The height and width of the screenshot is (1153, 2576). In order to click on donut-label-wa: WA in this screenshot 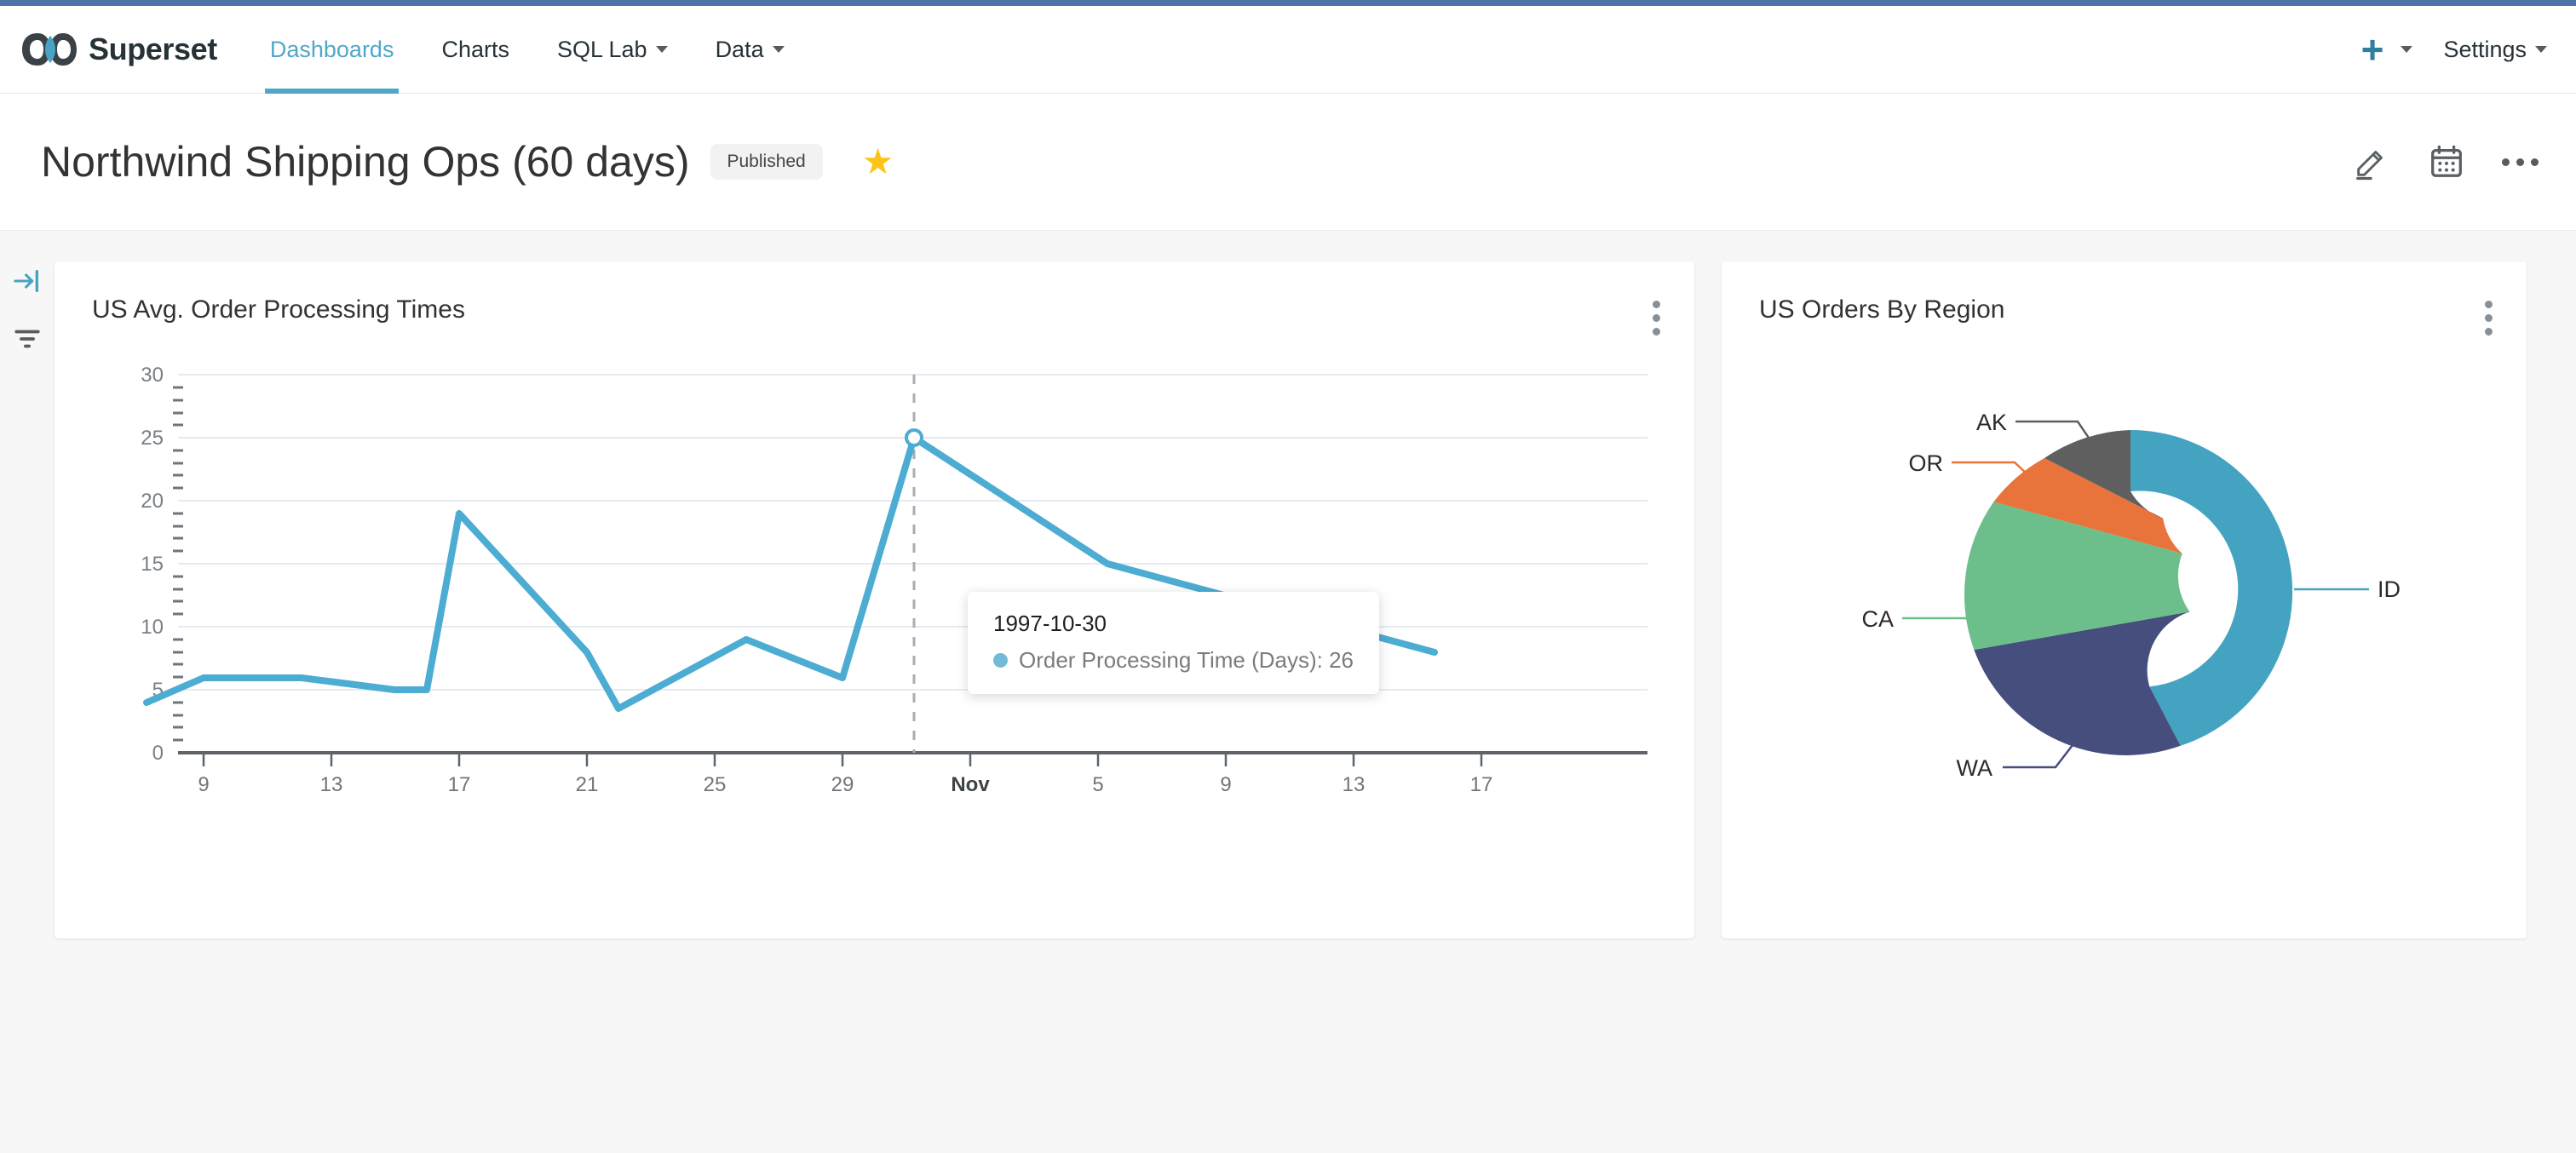, I will do `click(1975, 768)`.